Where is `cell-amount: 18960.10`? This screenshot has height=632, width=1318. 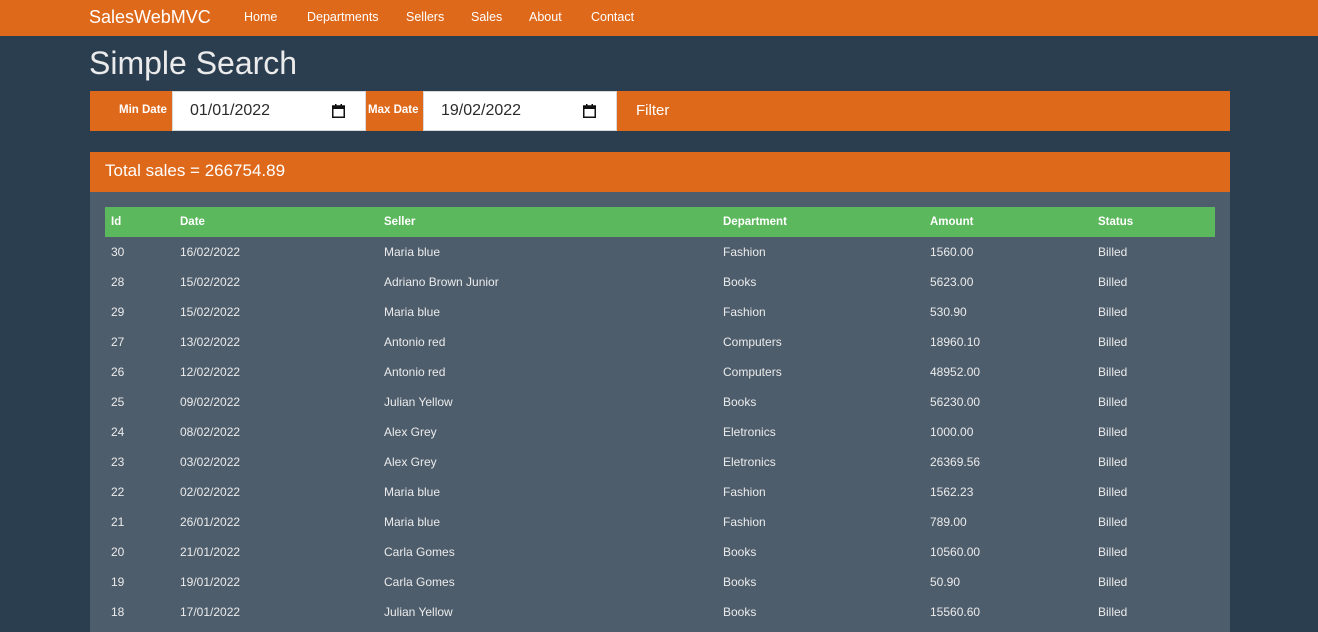
cell-amount: 18960.10 is located at coordinates (955, 342).